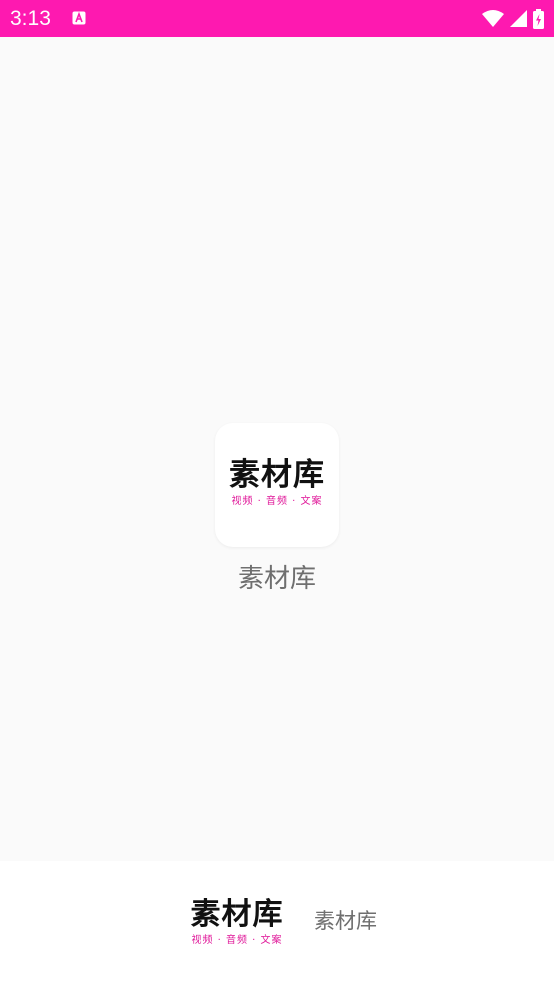  I want to click on notification-a-icon, so click(79, 18).